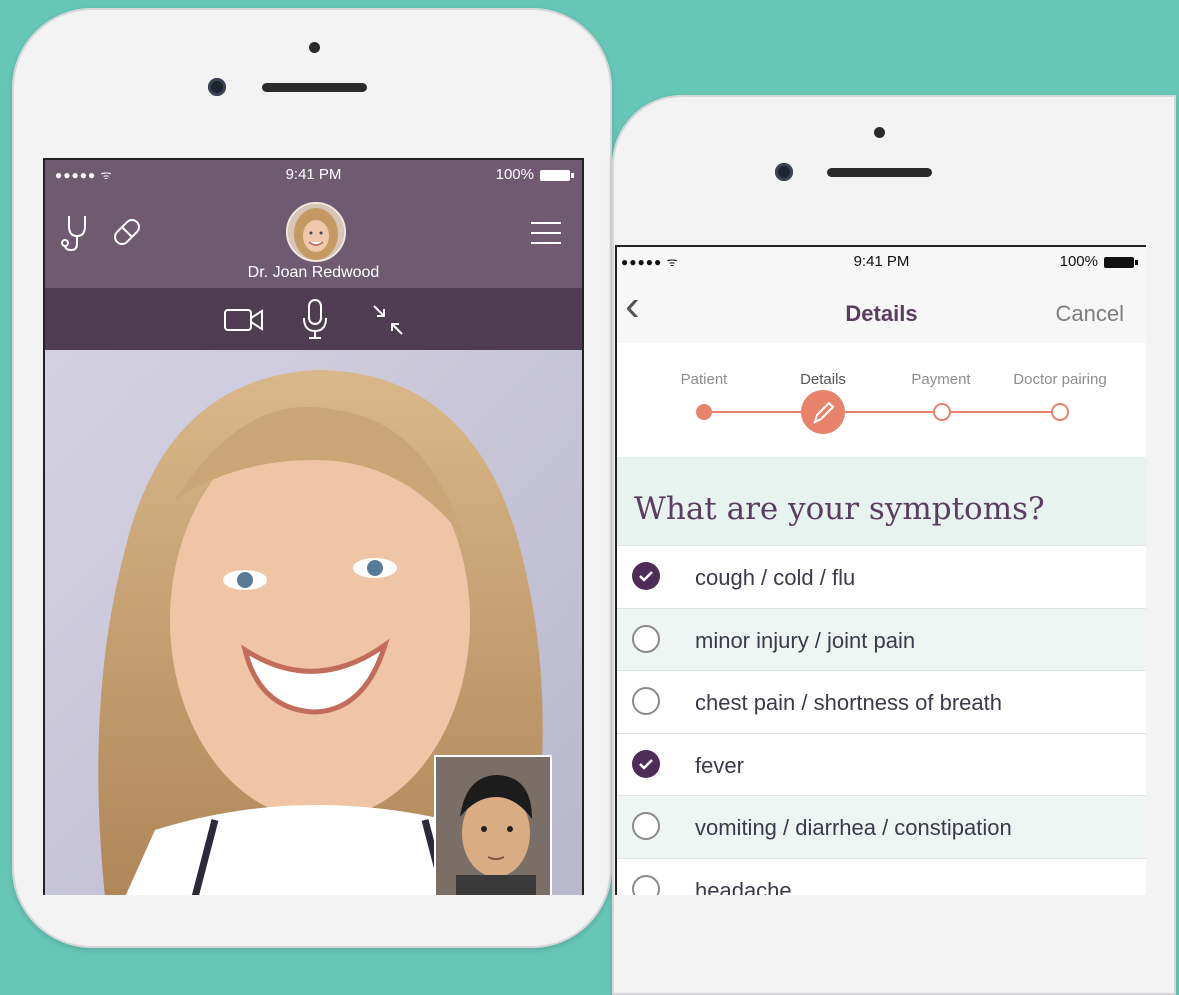  What do you see at coordinates (1060, 379) in the screenshot?
I see `step-label-doctor-pairing: Doctor pairing` at bounding box center [1060, 379].